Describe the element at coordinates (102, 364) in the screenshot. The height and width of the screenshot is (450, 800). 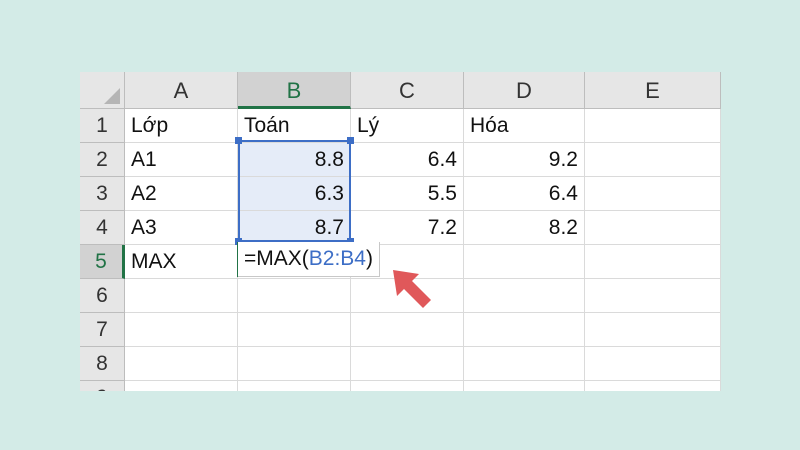
I see `row-header-8: 8` at that location.